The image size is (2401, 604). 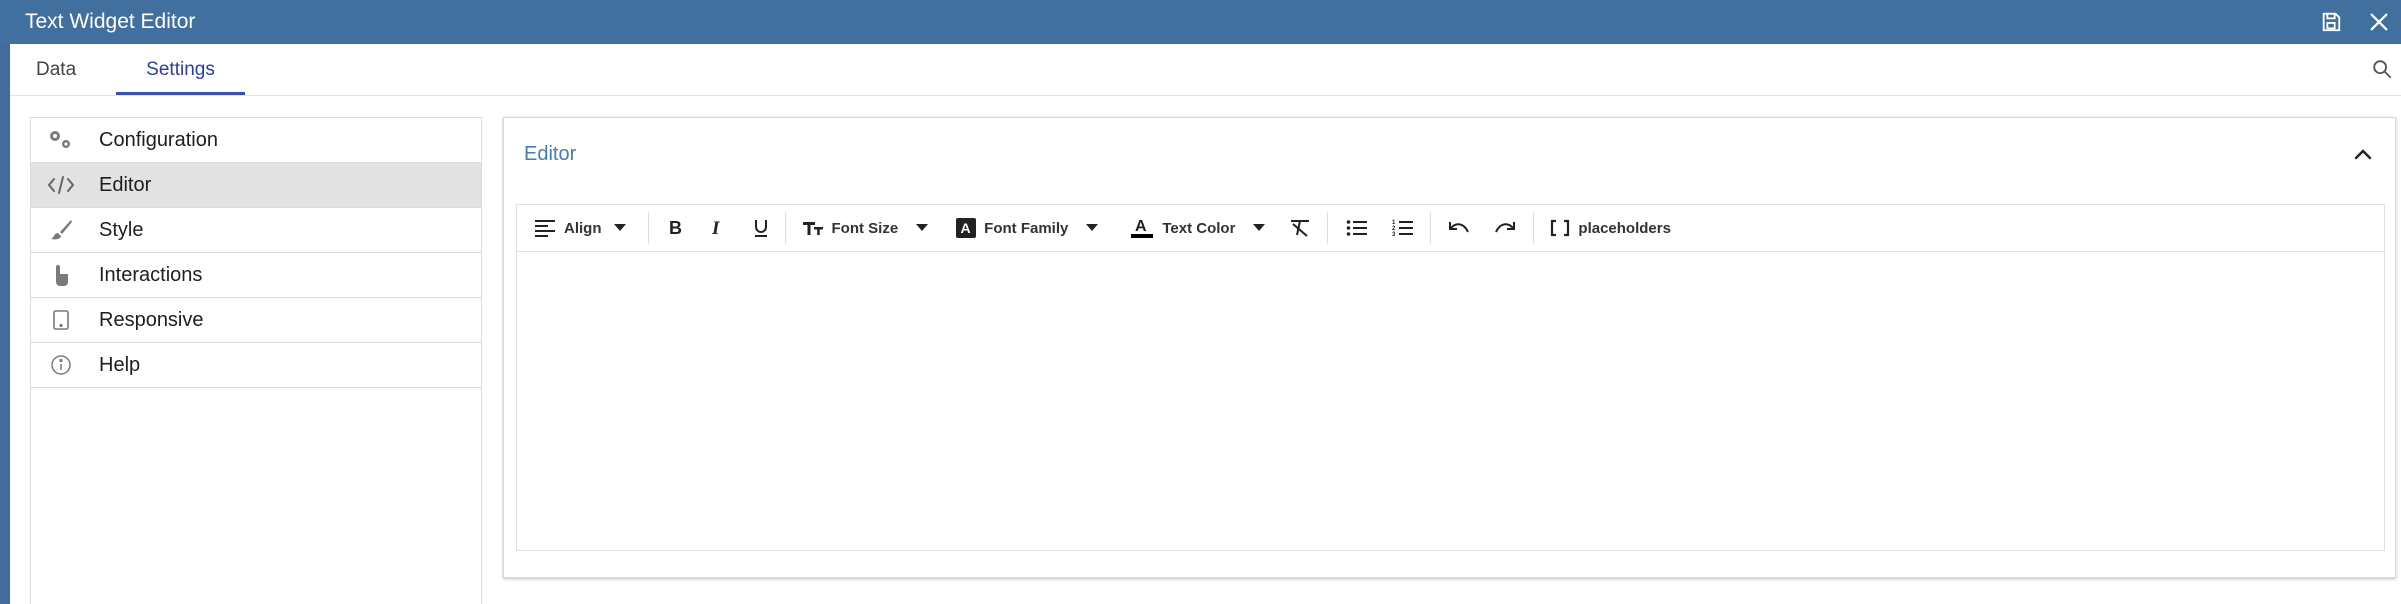 I want to click on sidebar-item-label: Configuration, so click(x=158, y=139).